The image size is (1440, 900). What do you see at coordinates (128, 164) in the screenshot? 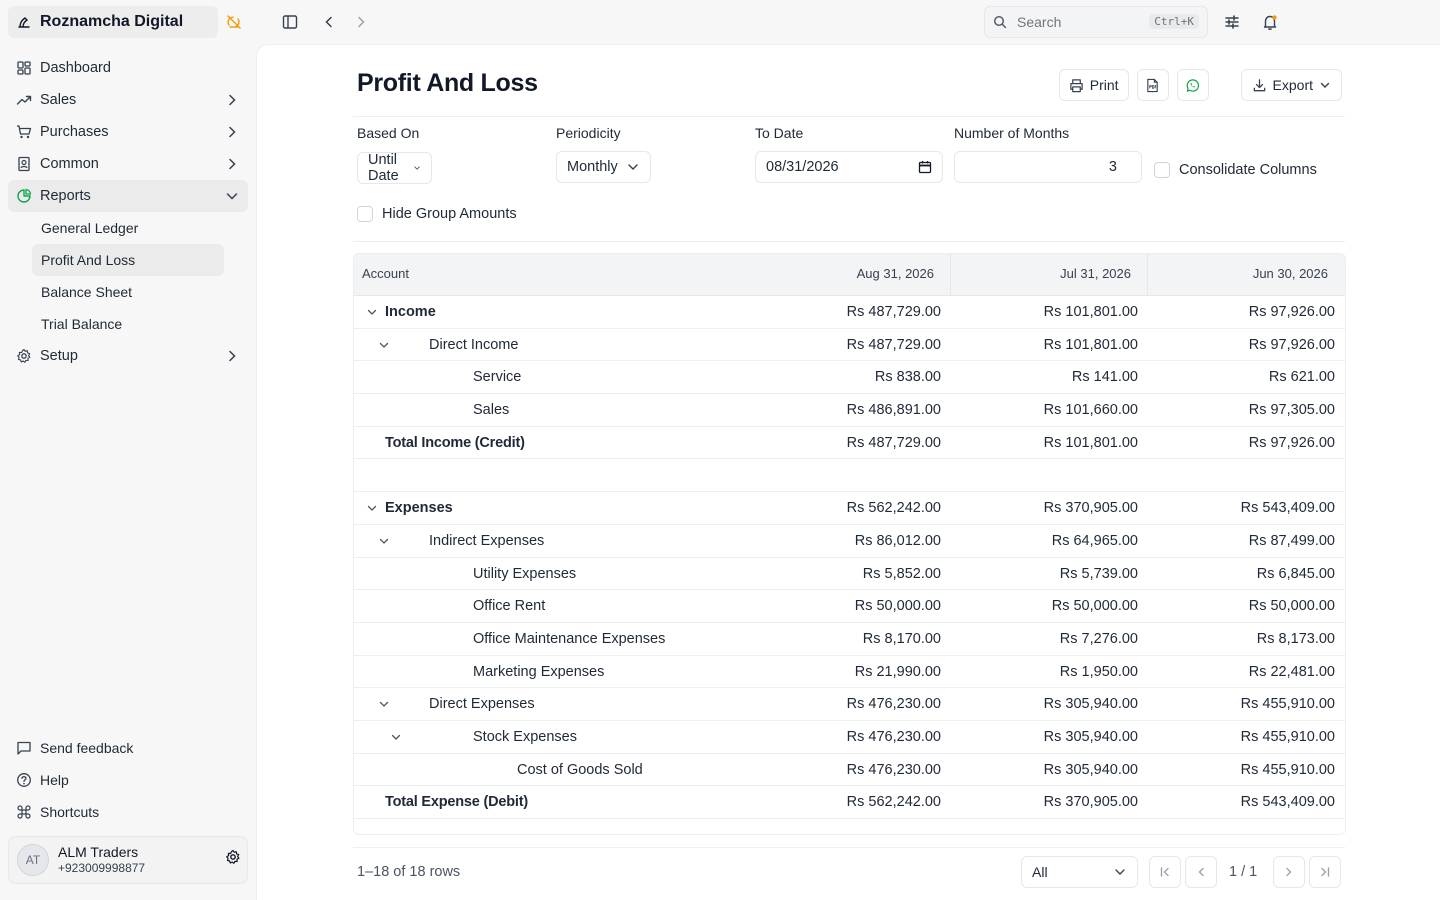
I see `sidebar-item-common: Common` at bounding box center [128, 164].